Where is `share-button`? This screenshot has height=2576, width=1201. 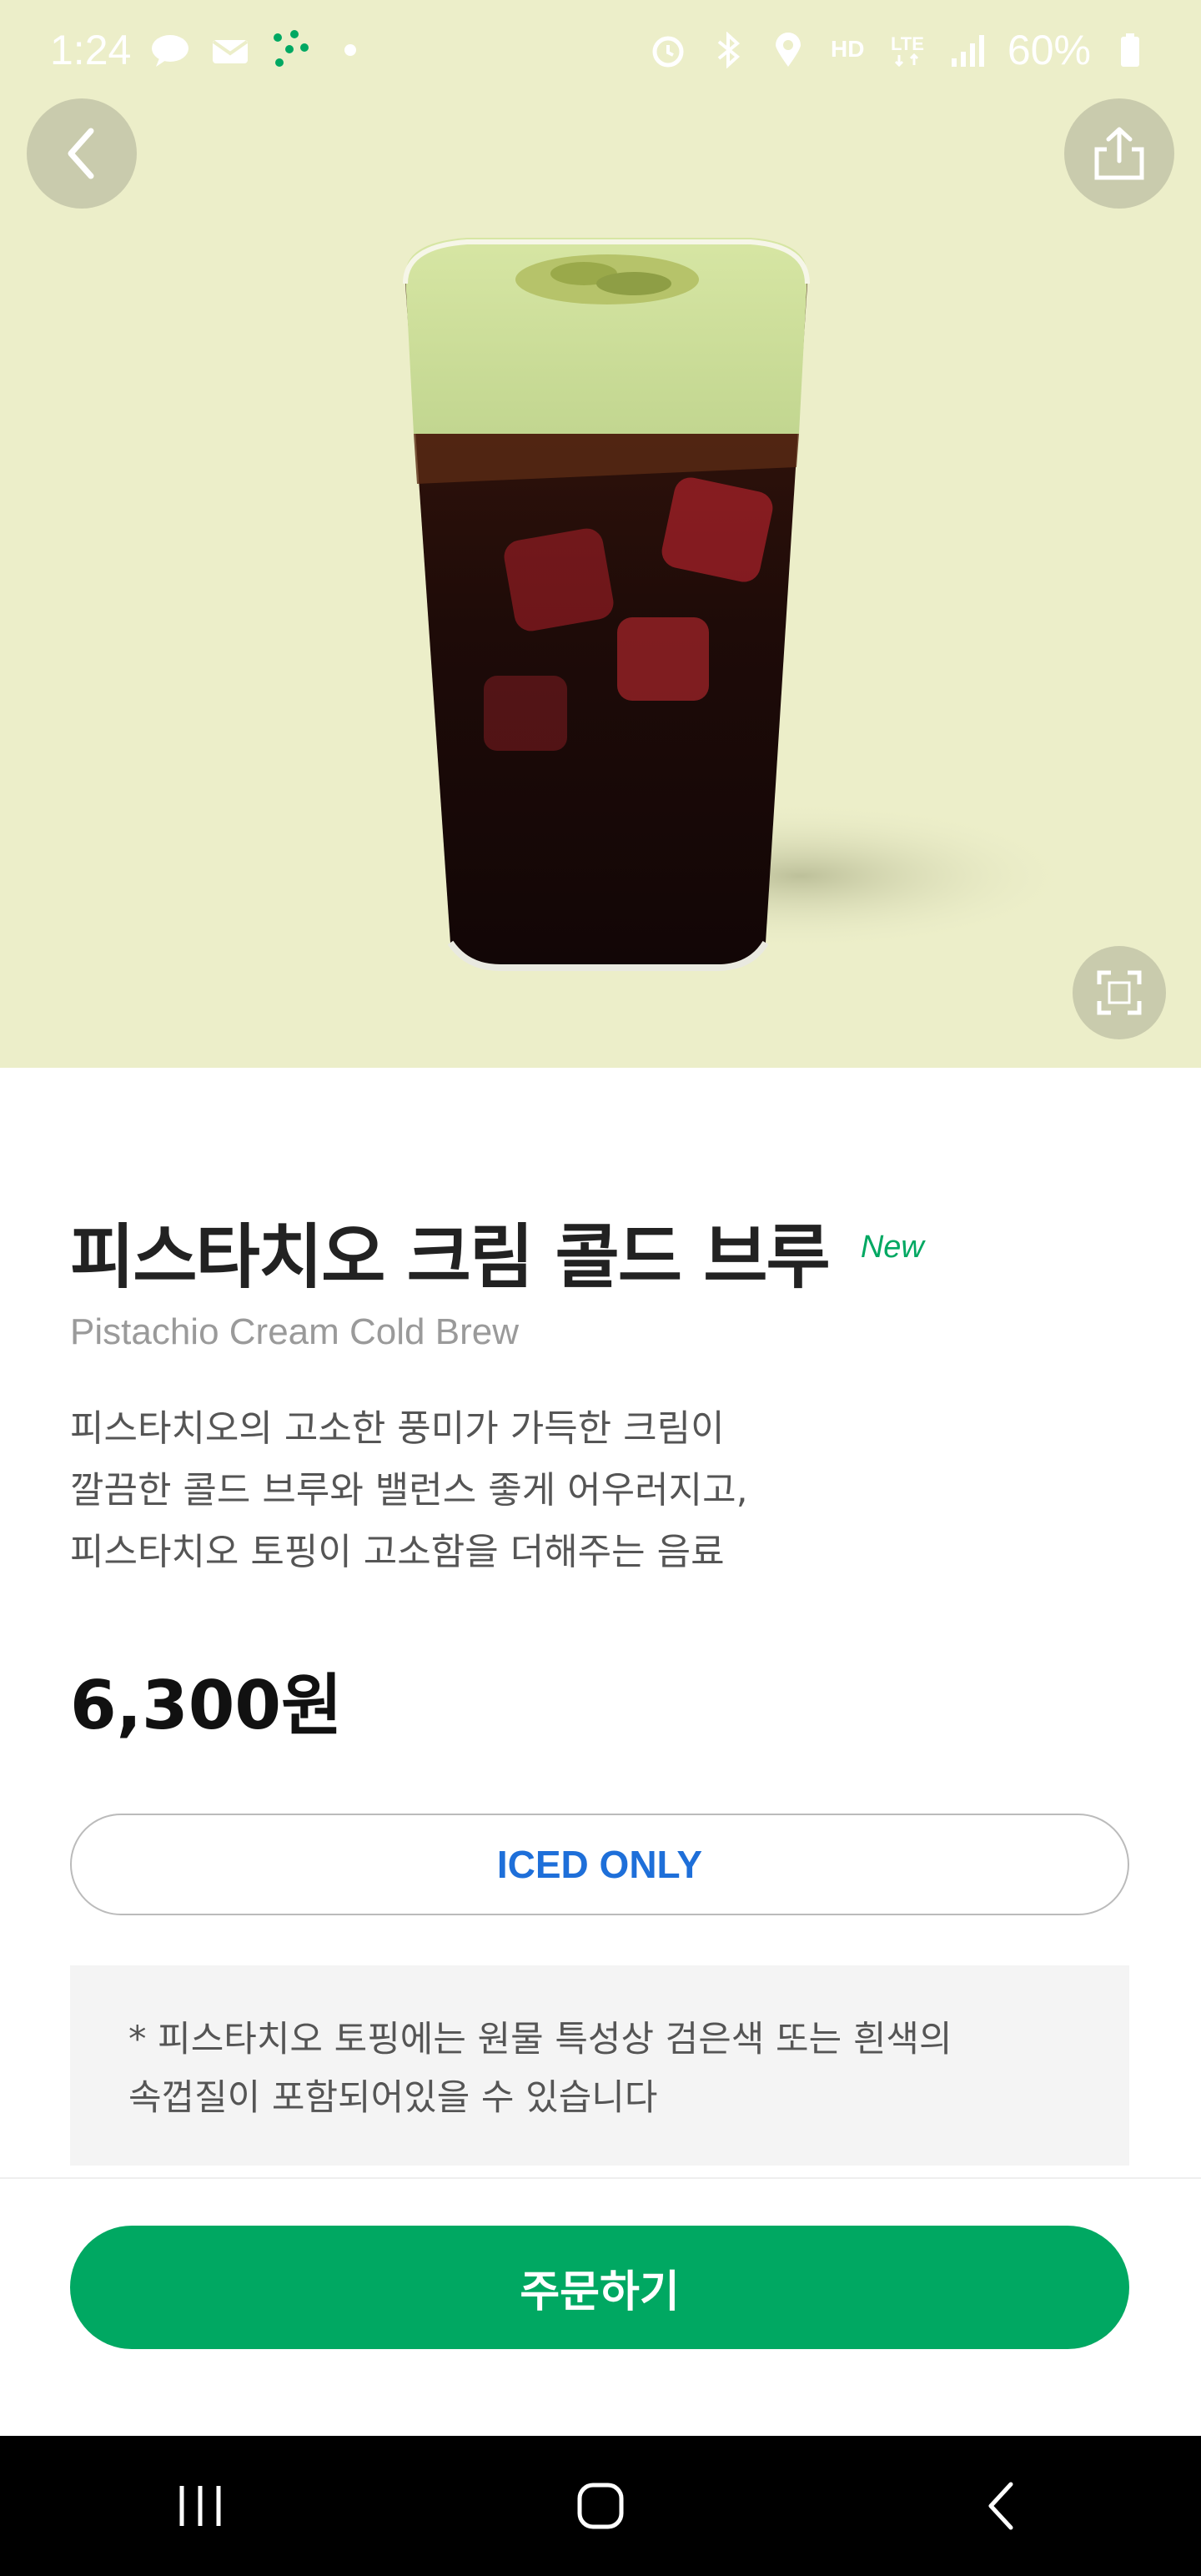 share-button is located at coordinates (1119, 153).